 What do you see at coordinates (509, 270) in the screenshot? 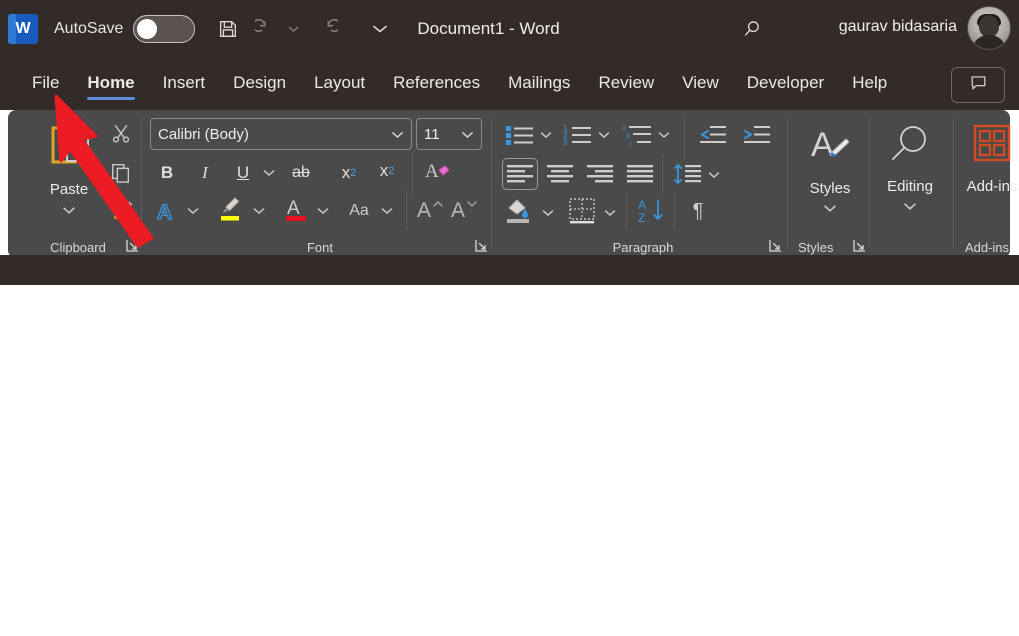
I see `ribbon-bottom-strip` at bounding box center [509, 270].